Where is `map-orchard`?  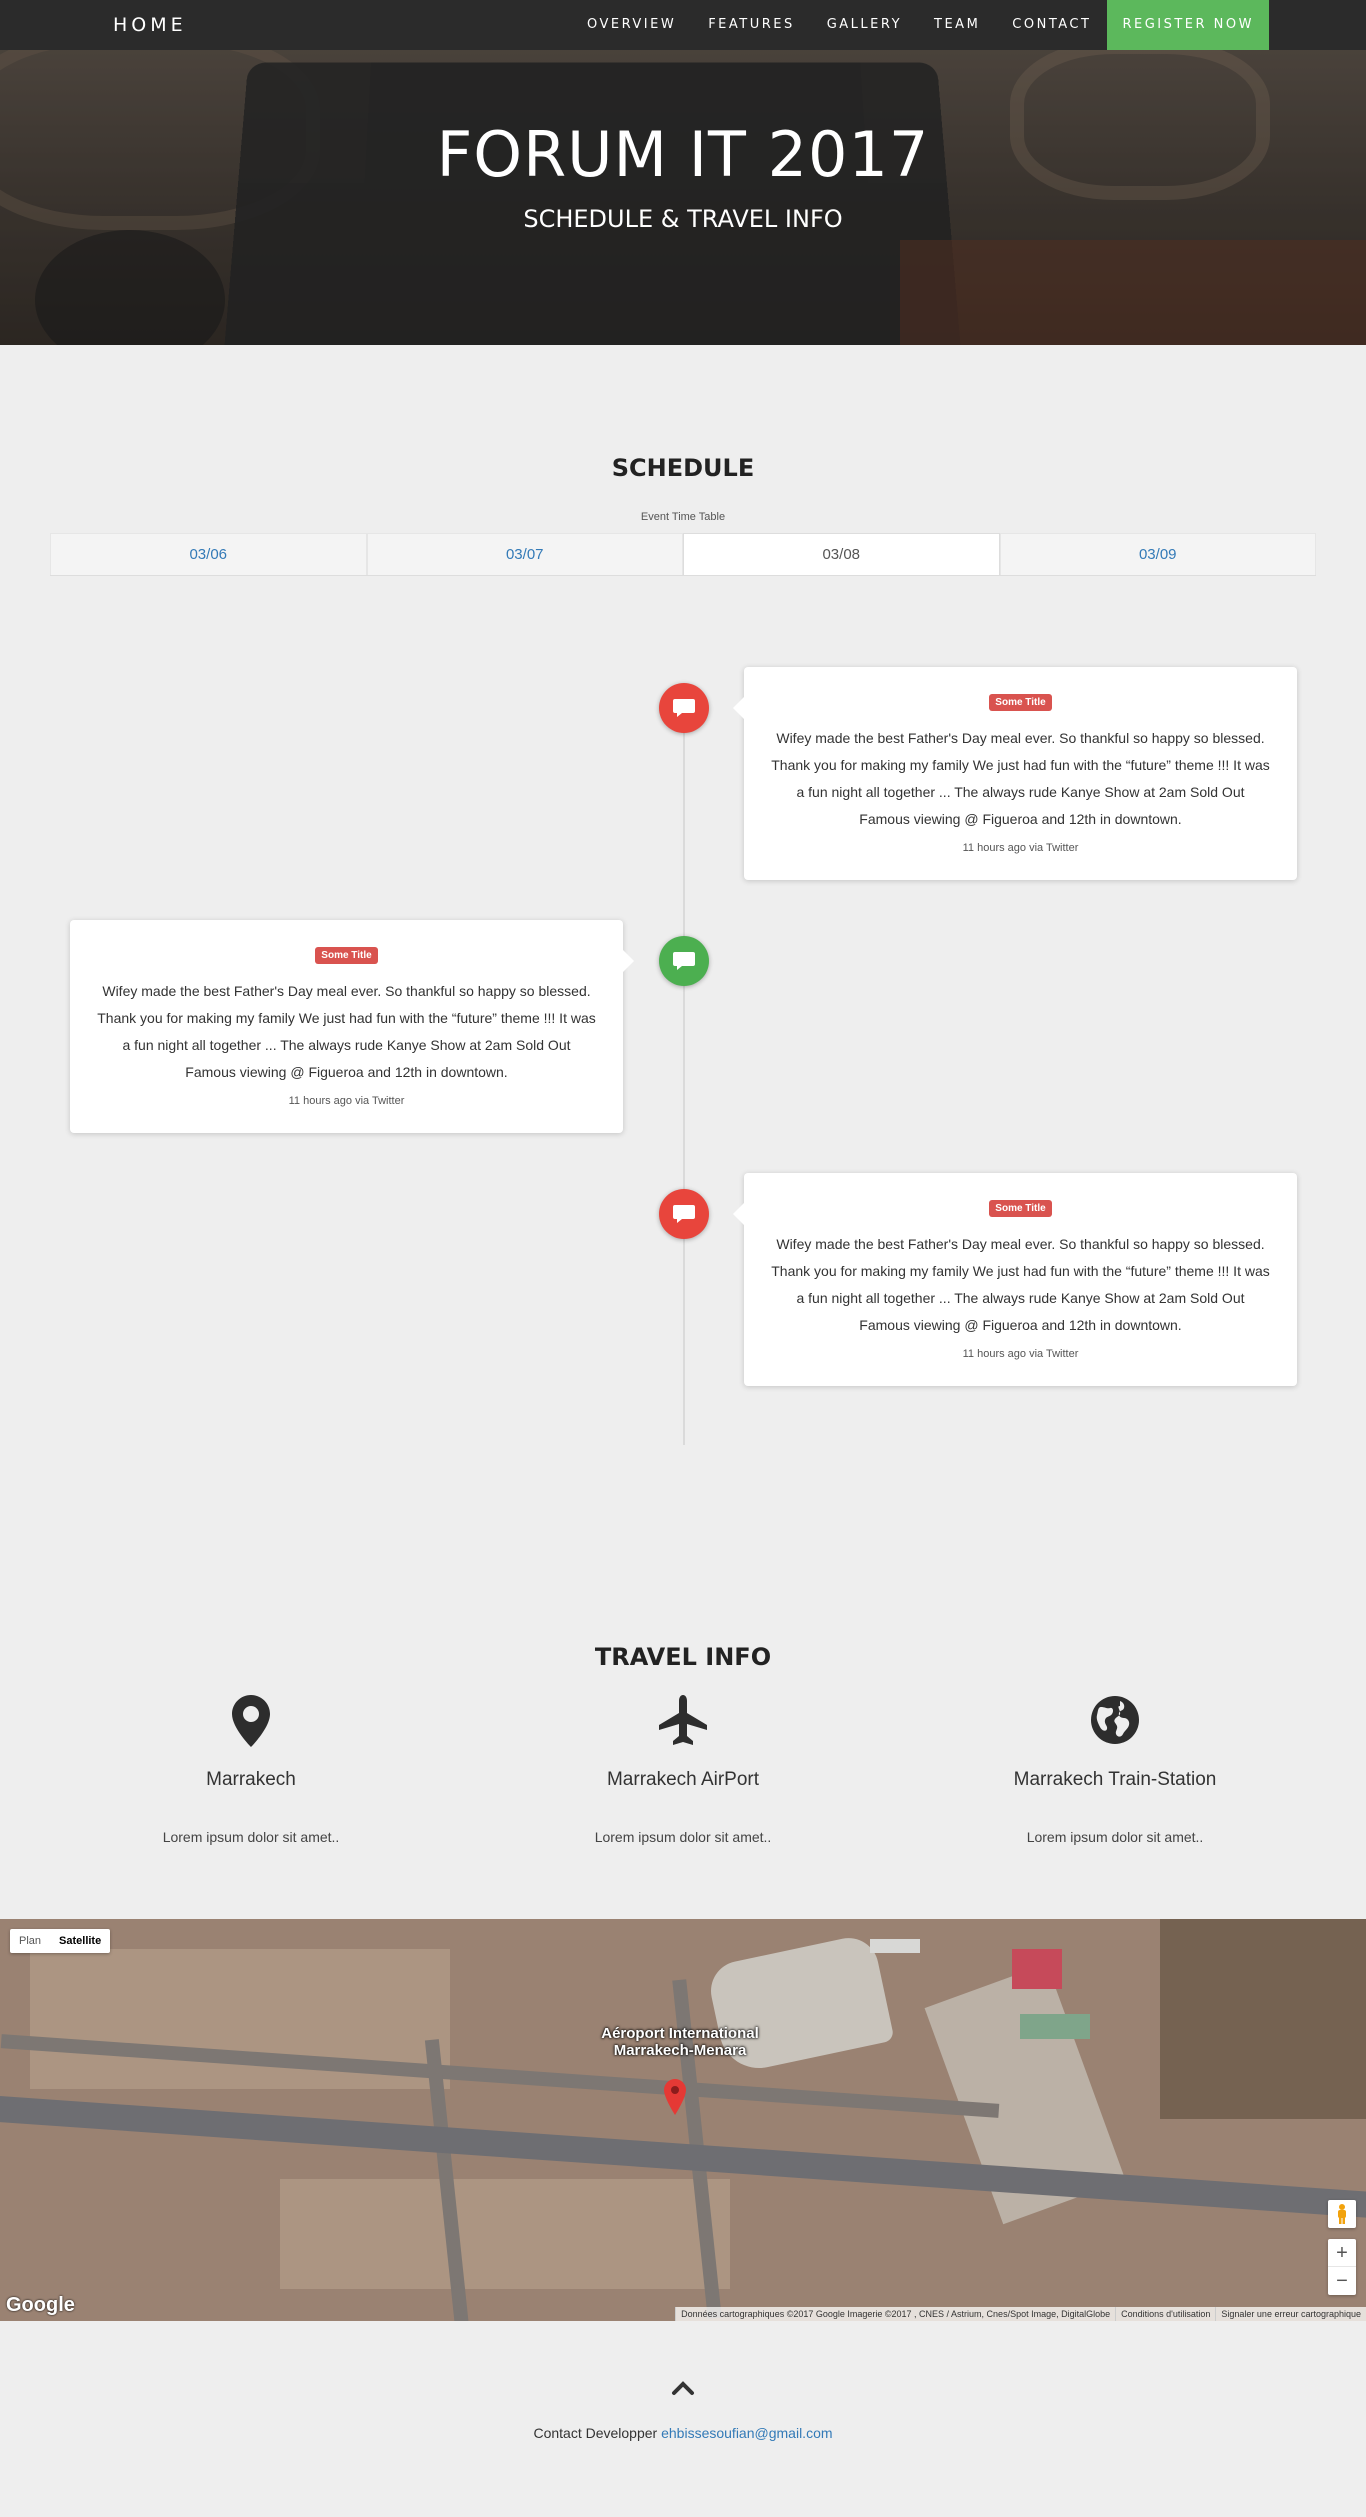 map-orchard is located at coordinates (1263, 2019).